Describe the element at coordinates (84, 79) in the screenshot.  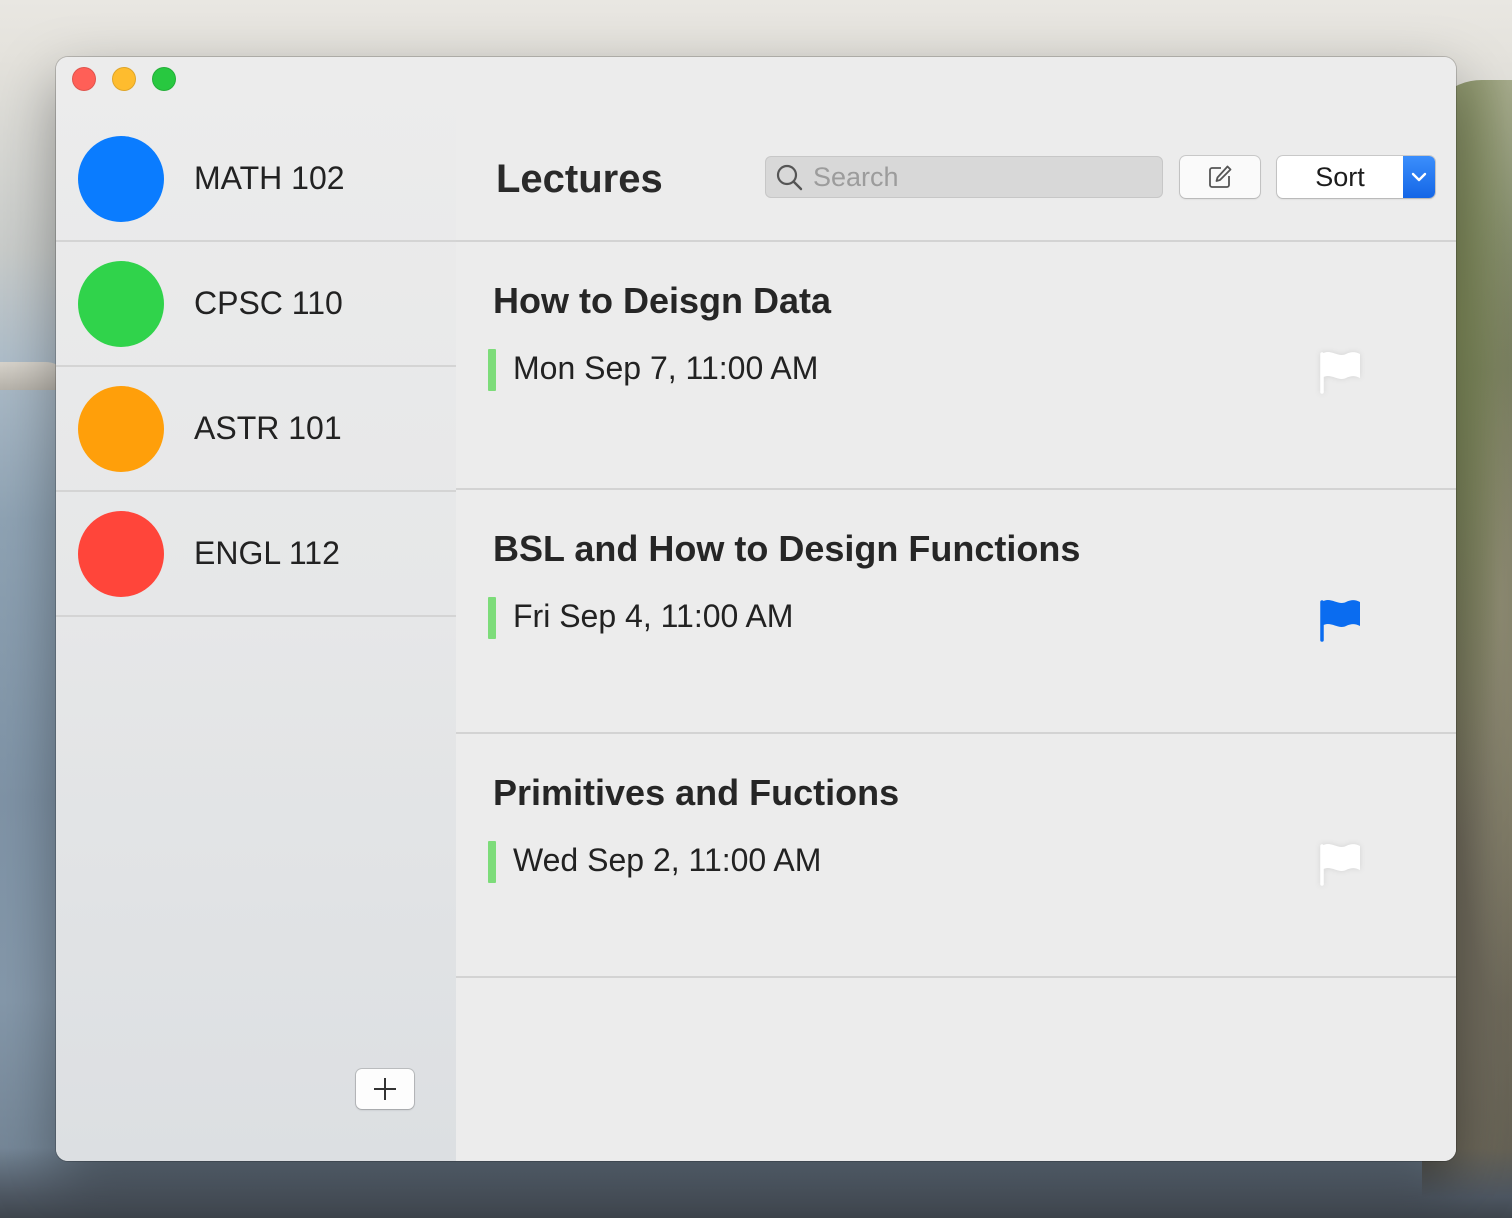
I see `close-window-button` at that location.